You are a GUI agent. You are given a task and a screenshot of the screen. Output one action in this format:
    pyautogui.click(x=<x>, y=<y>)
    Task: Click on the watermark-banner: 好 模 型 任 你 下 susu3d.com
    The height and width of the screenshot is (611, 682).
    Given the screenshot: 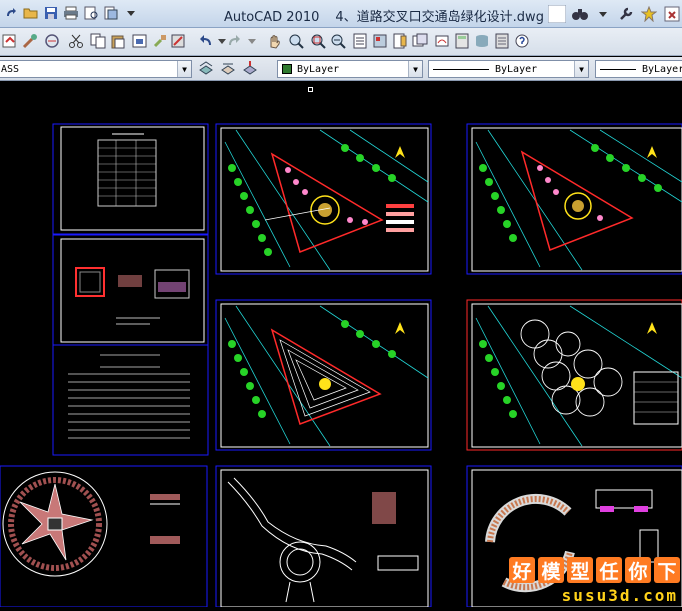 What is the action you would take?
    pyautogui.click(x=595, y=582)
    